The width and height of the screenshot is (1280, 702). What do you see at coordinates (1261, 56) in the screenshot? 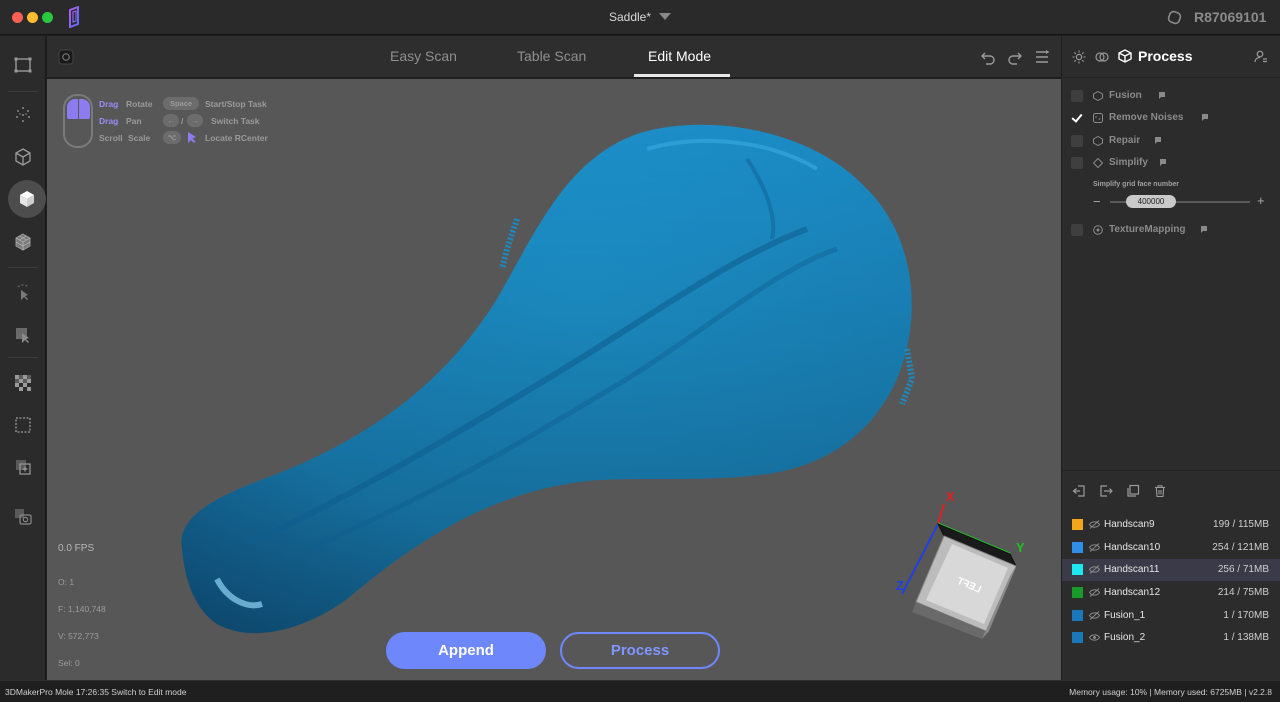
I see `user-settings-icon` at bounding box center [1261, 56].